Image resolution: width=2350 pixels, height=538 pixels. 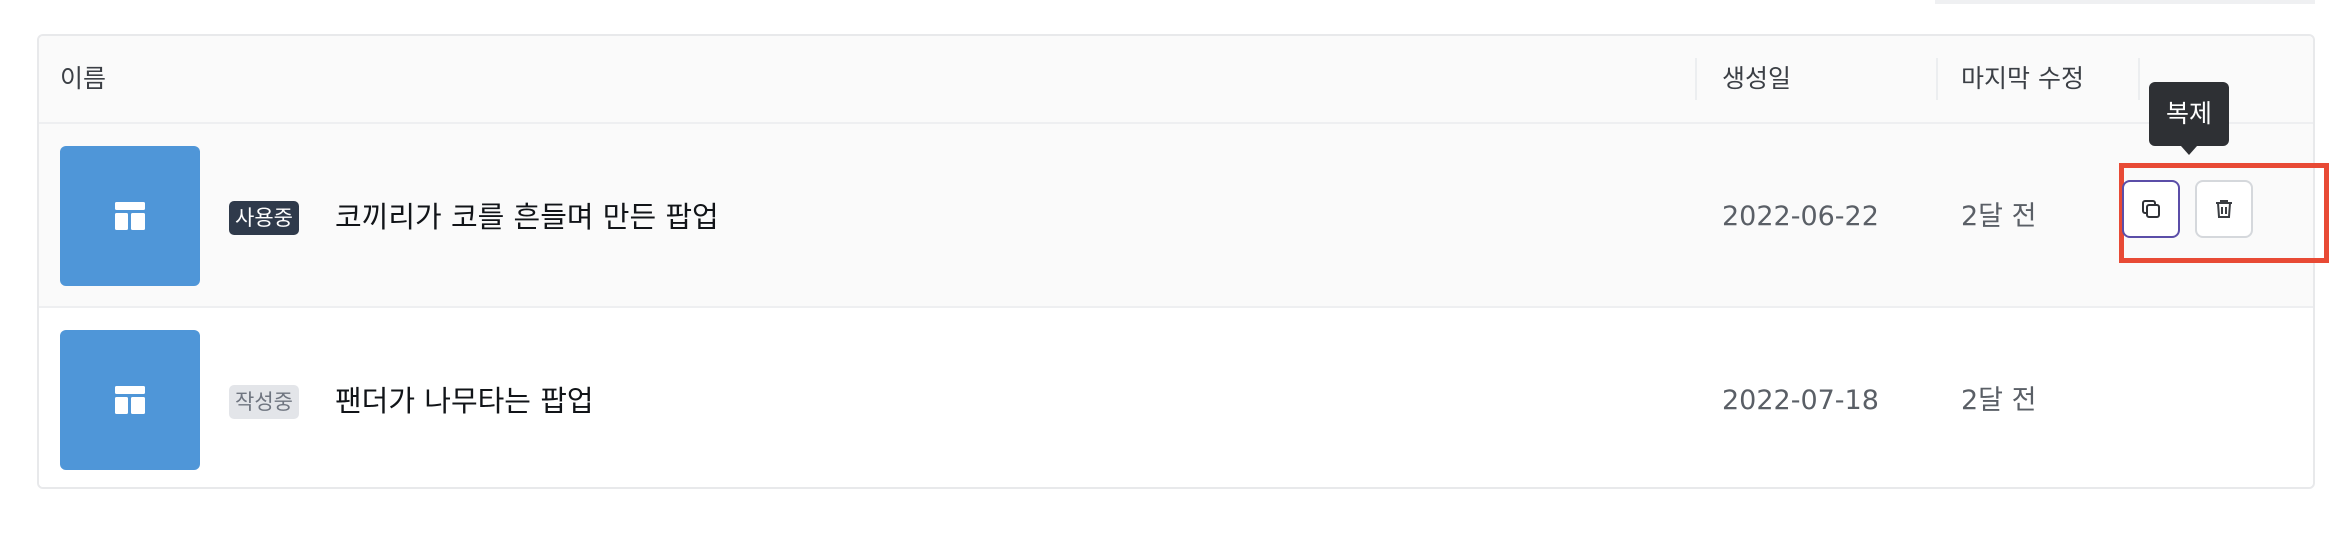 I want to click on copy-button, so click(x=2151, y=209).